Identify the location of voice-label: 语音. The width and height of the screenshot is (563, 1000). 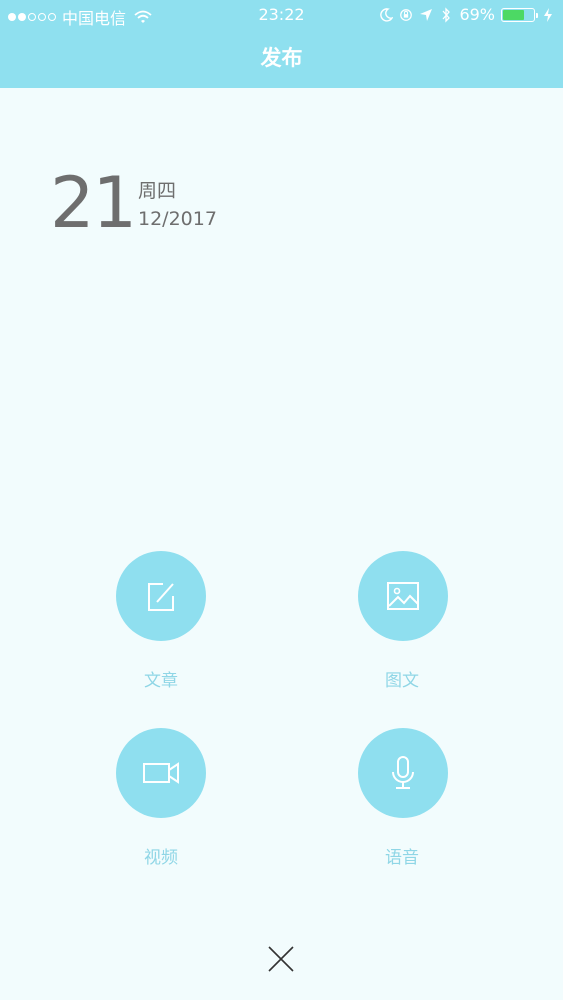
(402, 855).